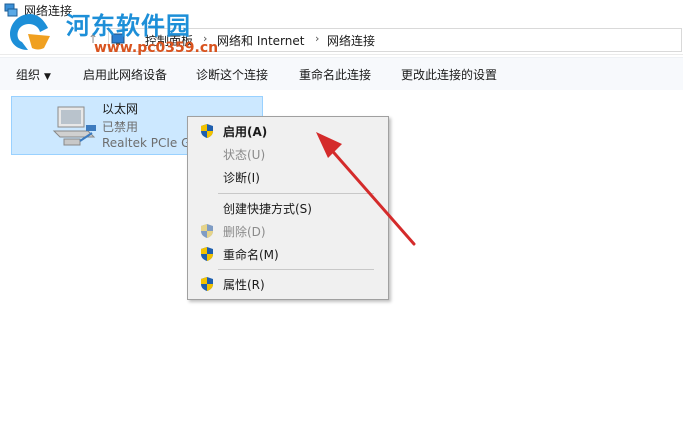 Image resolution: width=683 pixels, height=442 pixels. What do you see at coordinates (74, 126) in the screenshot?
I see `ethernet-adapter-icon` at bounding box center [74, 126].